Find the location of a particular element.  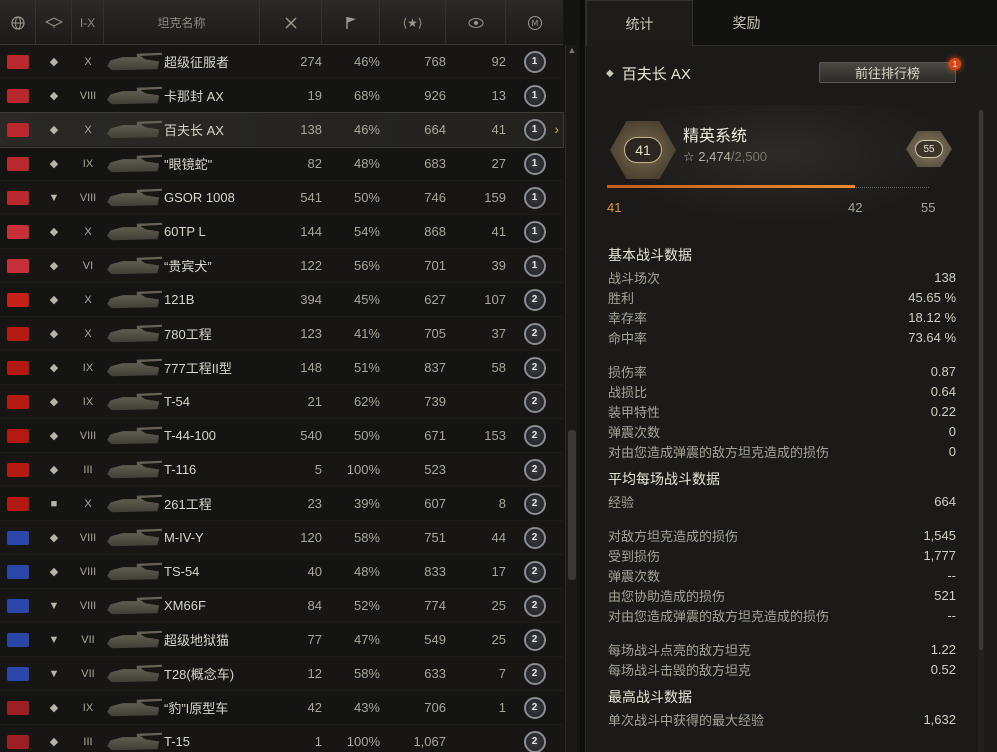

experience-cell: 1,067 is located at coordinates (429, 741).